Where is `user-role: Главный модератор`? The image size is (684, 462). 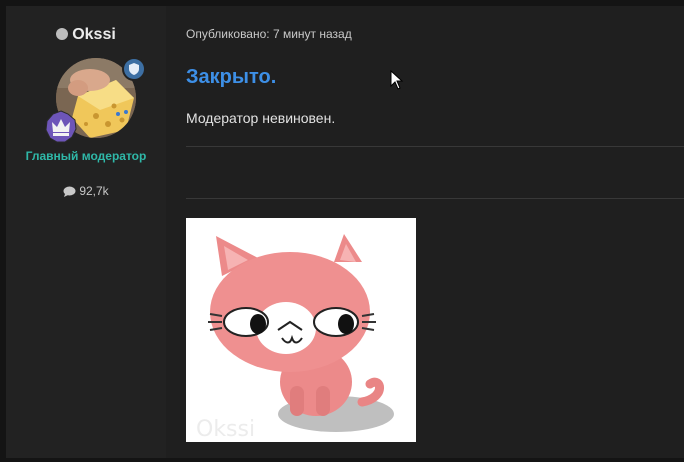
user-role: Главный модератор is located at coordinates (86, 156).